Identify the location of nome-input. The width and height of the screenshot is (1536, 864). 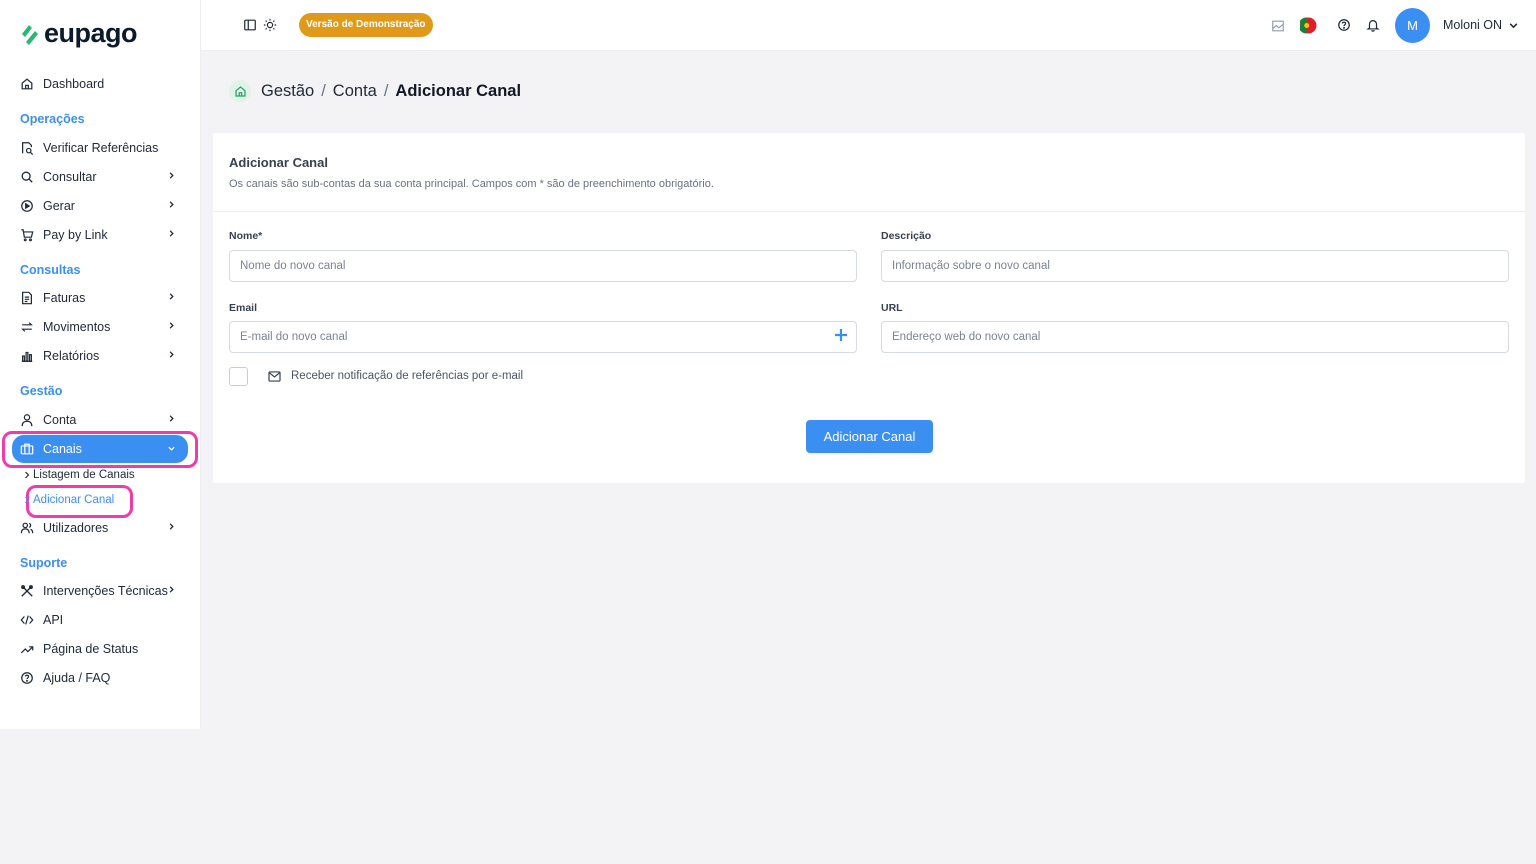
(543, 266).